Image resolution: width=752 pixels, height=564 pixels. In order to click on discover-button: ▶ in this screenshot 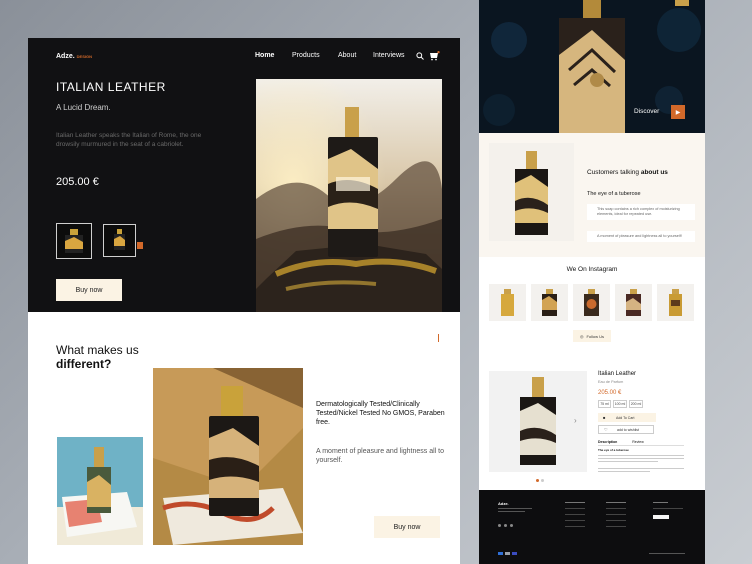, I will do `click(678, 112)`.